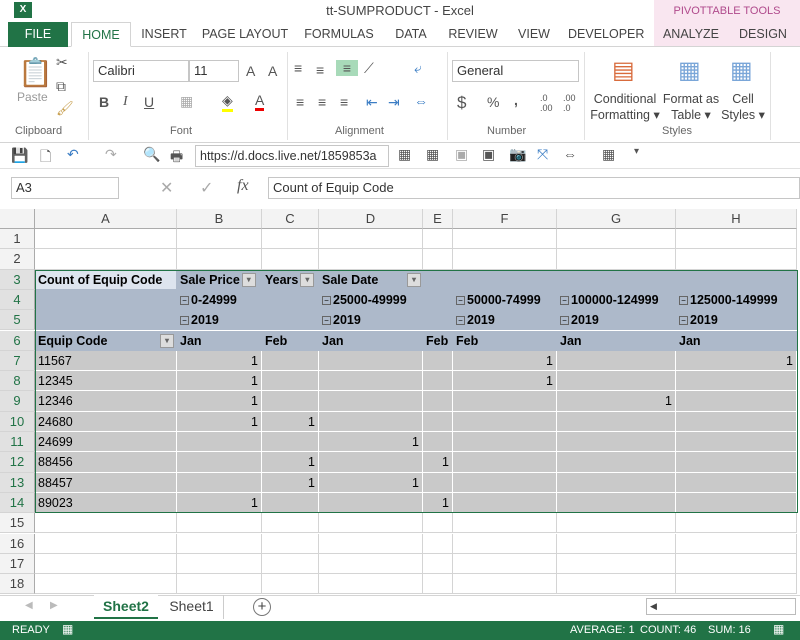 This screenshot has height=640, width=800. I want to click on pivot-row-code: 24680, so click(106, 421).